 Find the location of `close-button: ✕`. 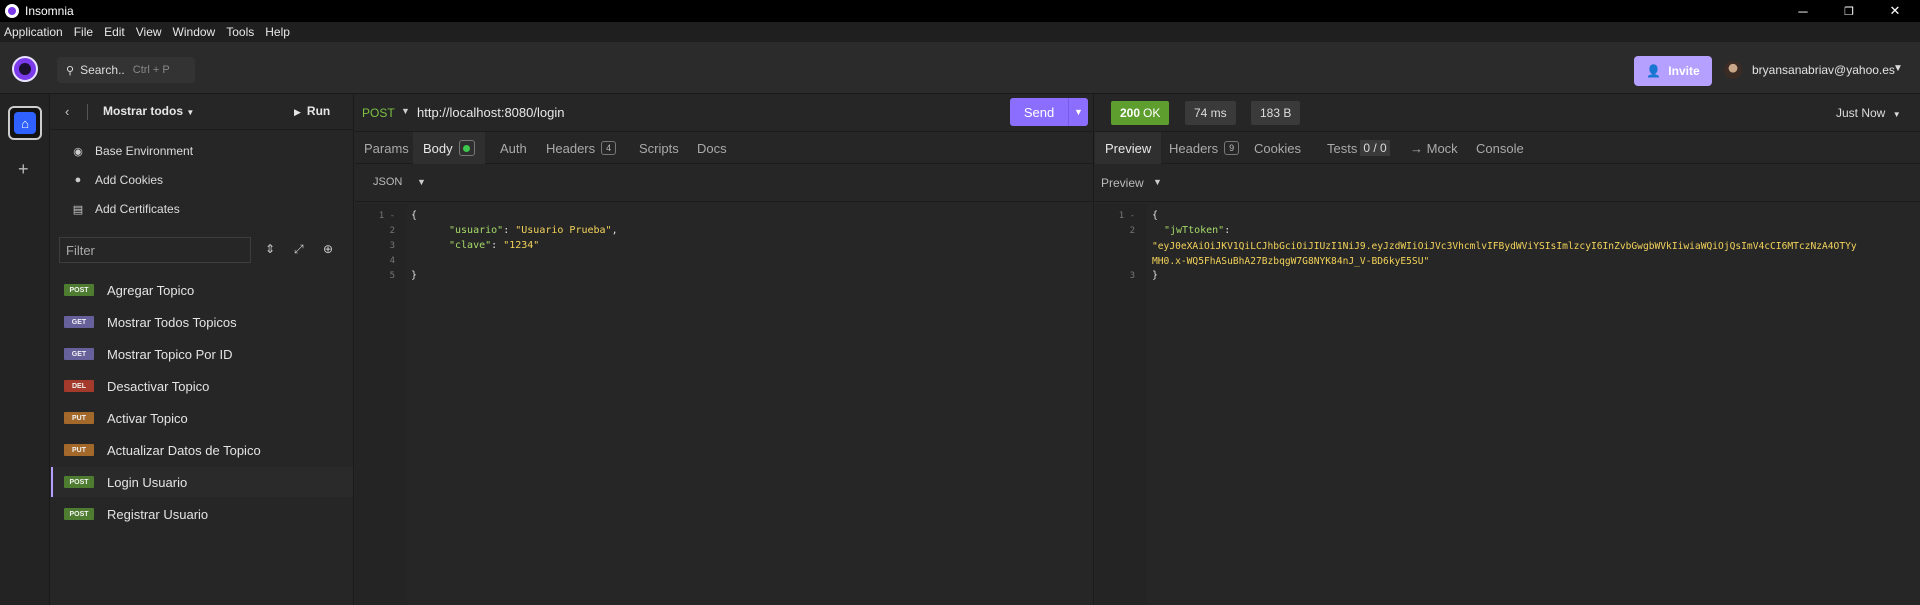

close-button: ✕ is located at coordinates (1895, 11).